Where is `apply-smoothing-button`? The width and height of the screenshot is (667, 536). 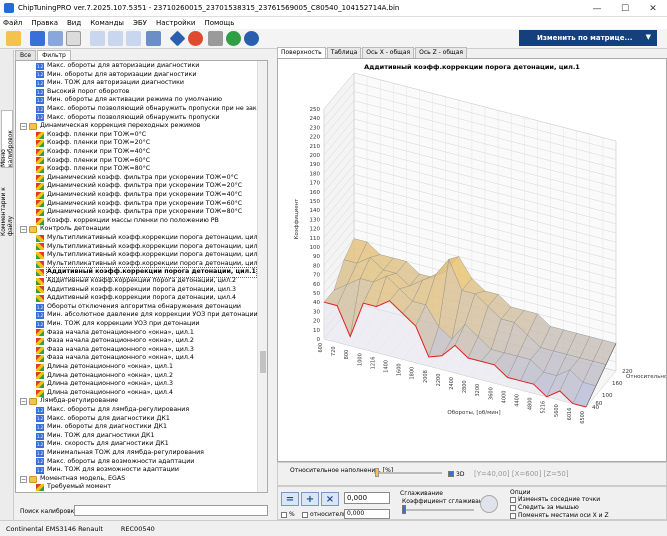 apply-smoothing-button is located at coordinates (489, 504).